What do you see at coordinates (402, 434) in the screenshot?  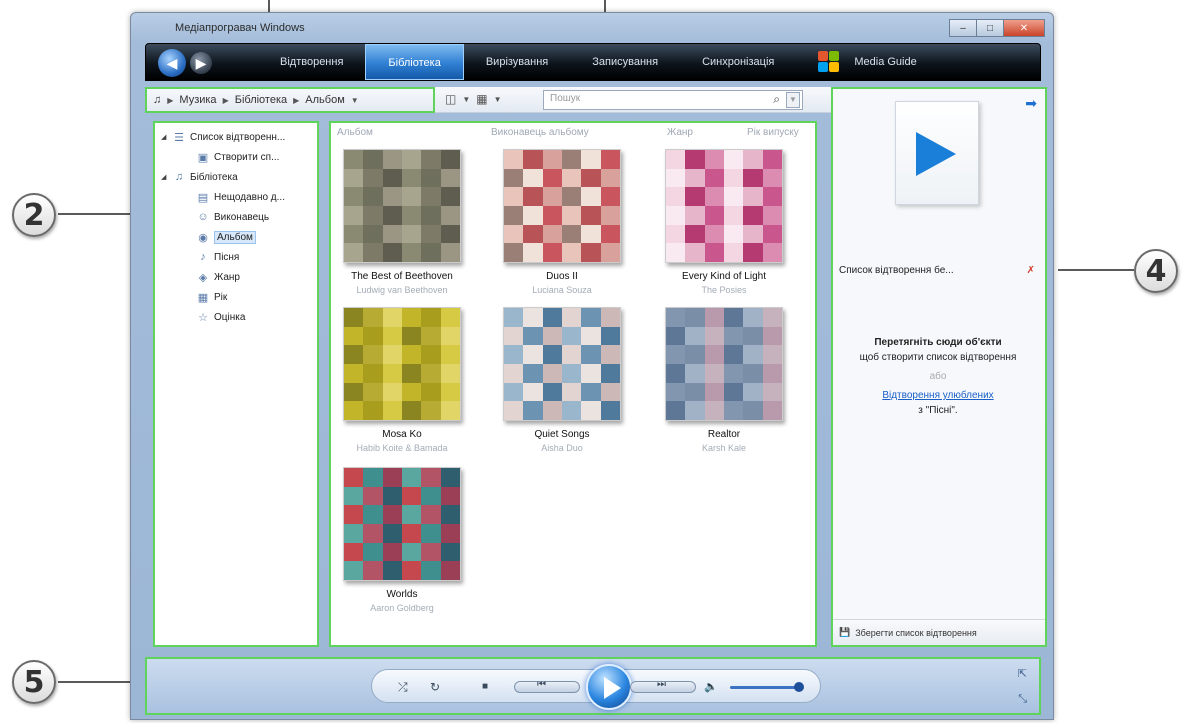 I see `album-title: Mosa Ko` at bounding box center [402, 434].